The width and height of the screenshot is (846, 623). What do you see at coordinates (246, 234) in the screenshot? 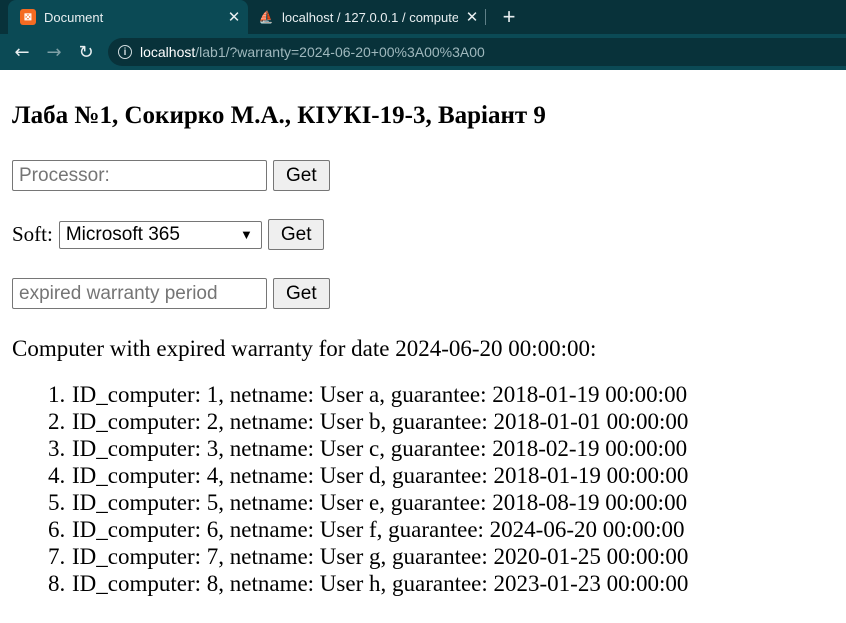
I see `chevron-down-icon: ▼` at bounding box center [246, 234].